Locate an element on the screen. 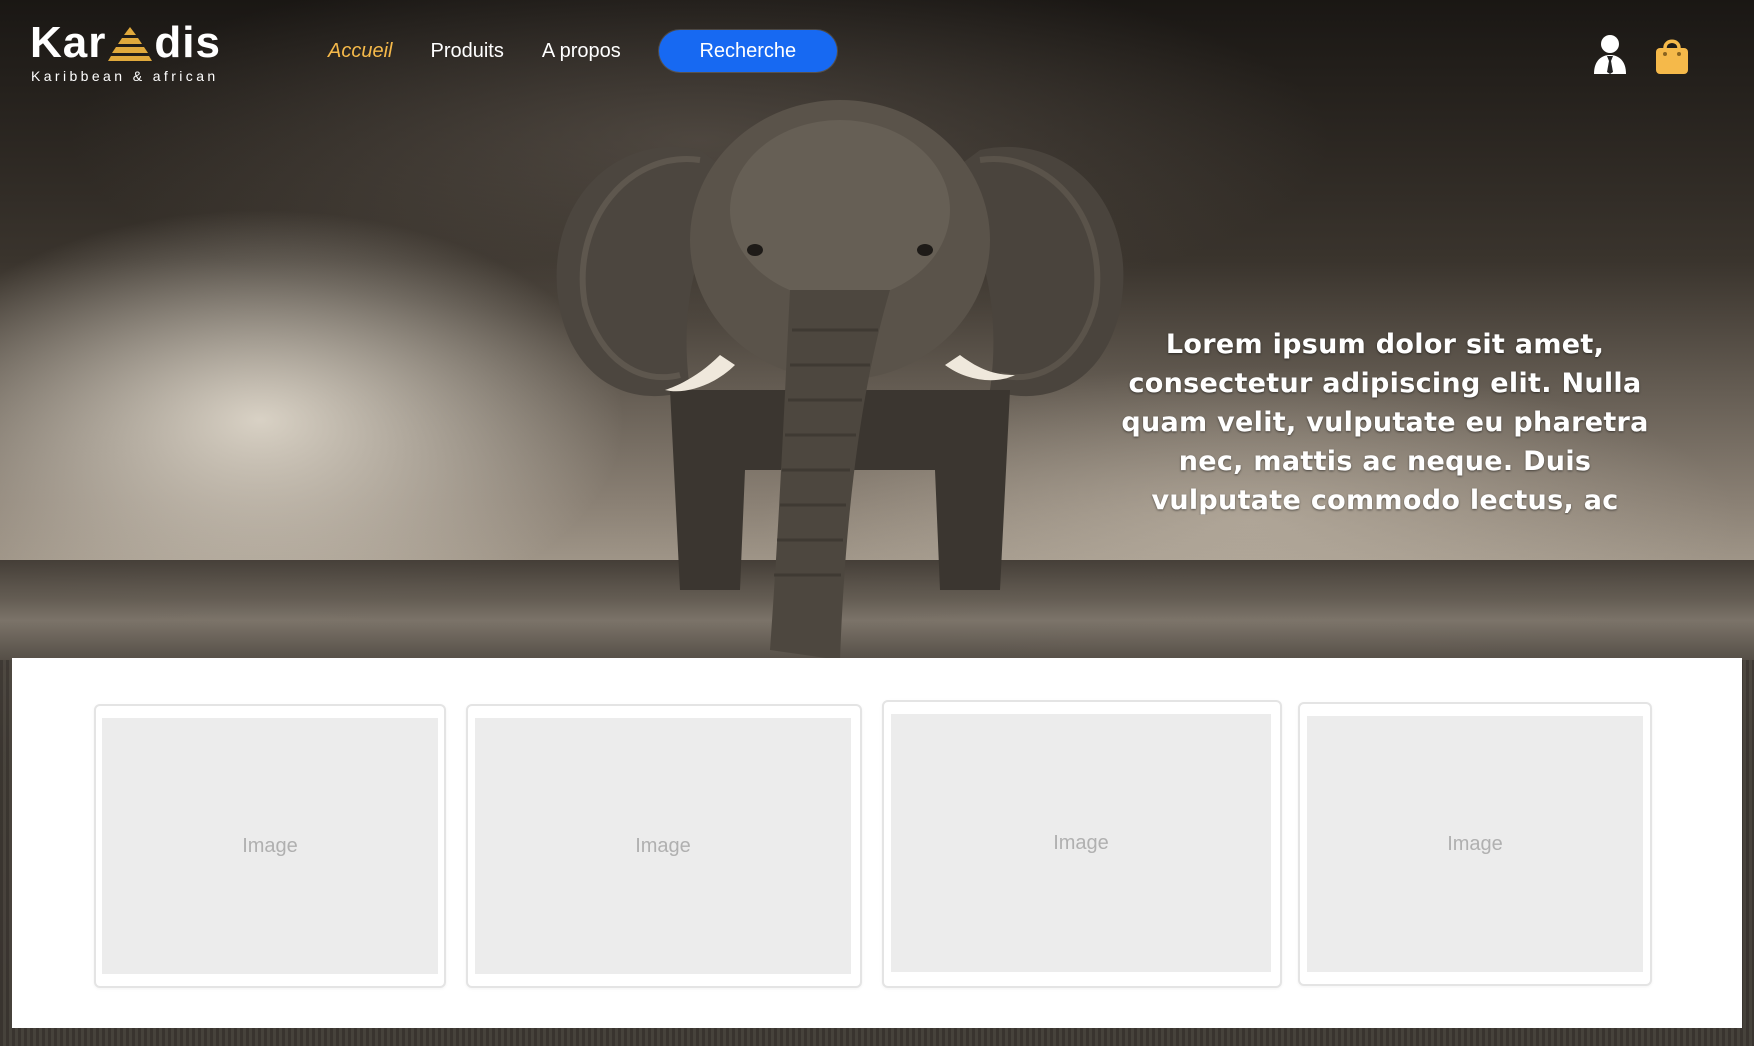 Image resolution: width=1754 pixels, height=1046 pixels. nav-item-a-propos: A propos is located at coordinates (581, 51).